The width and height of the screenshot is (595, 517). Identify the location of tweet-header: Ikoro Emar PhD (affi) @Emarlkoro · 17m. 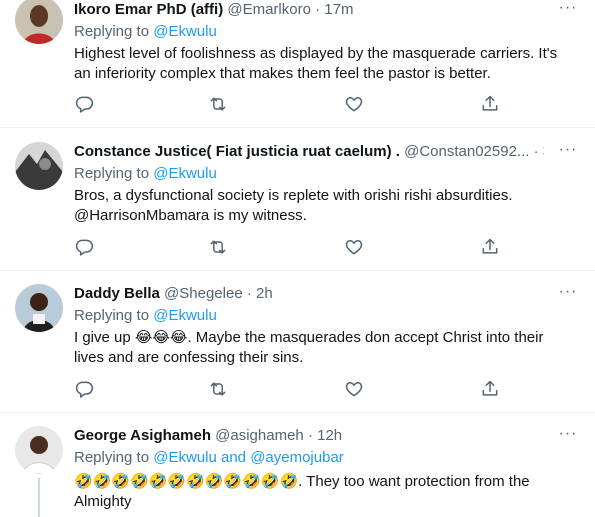
(309, 10).